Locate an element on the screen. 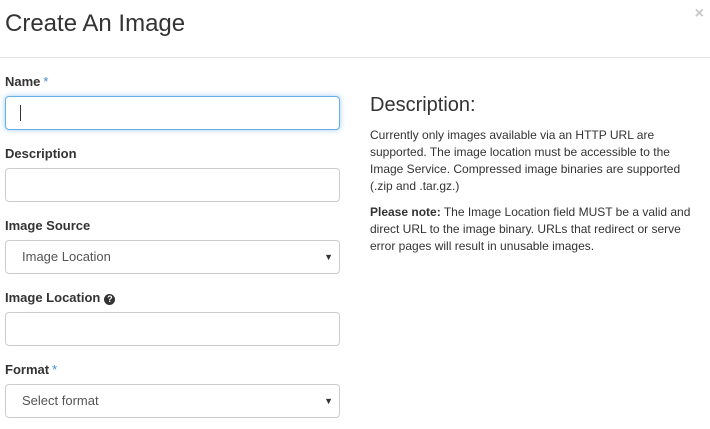 The image size is (710, 429). format-label: Format * is located at coordinates (31, 370).